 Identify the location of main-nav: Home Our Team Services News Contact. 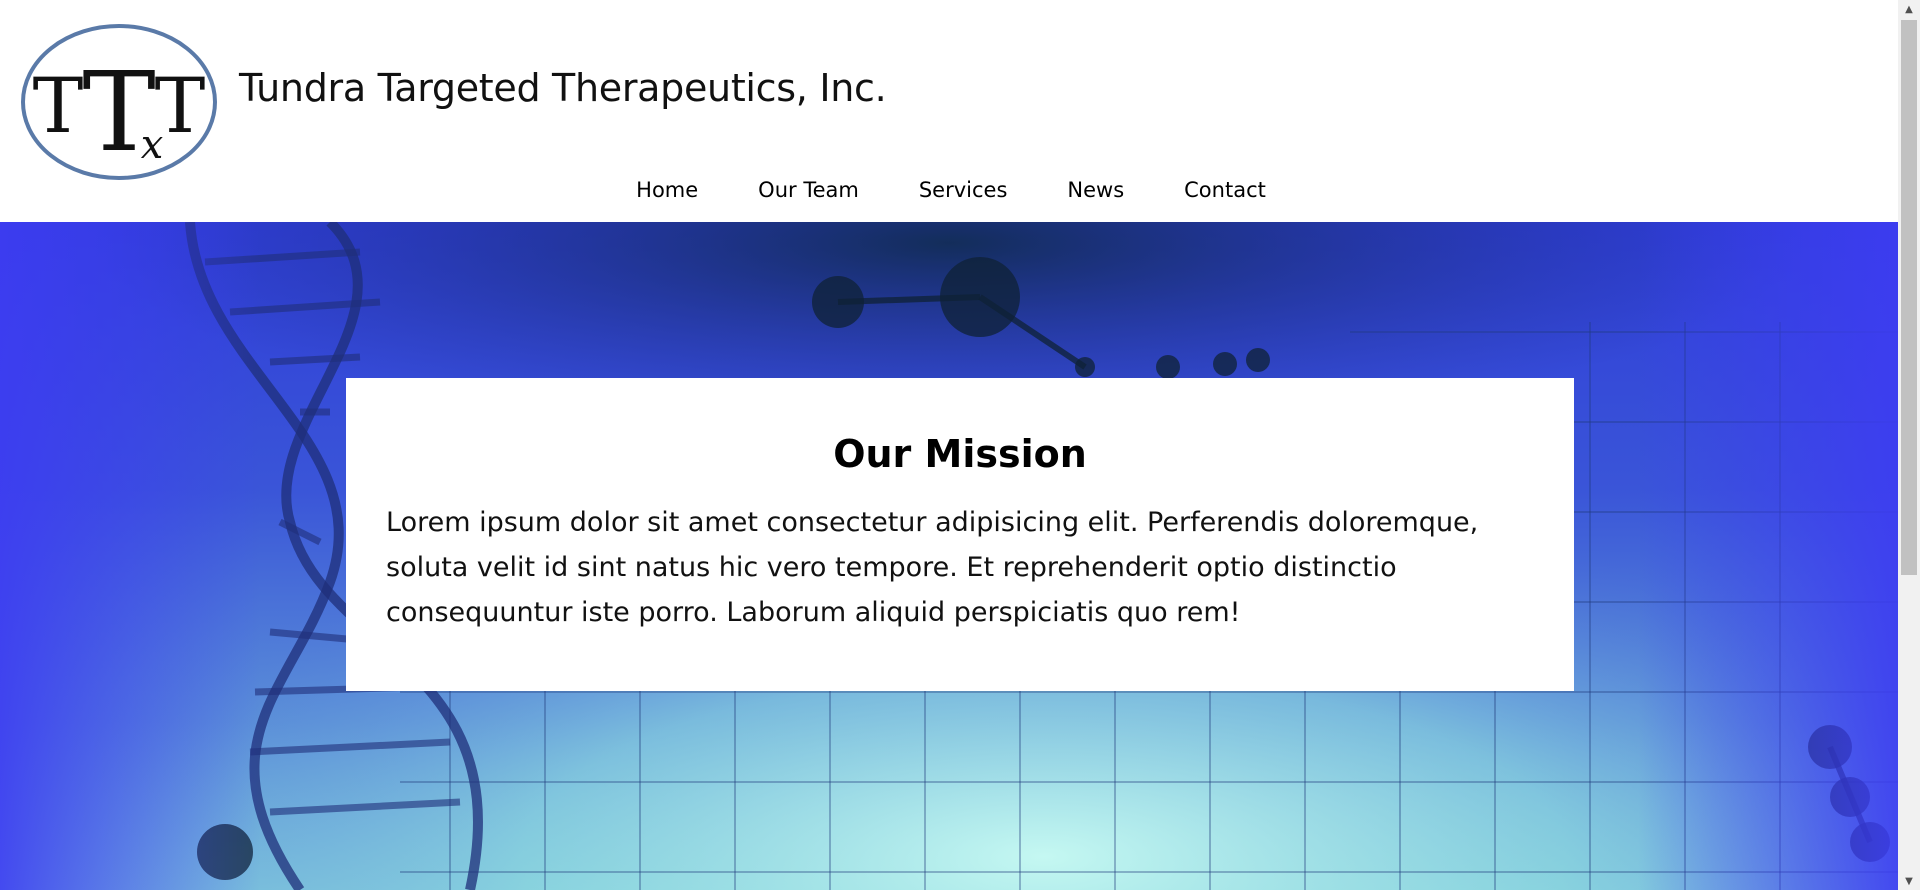
(949, 190).